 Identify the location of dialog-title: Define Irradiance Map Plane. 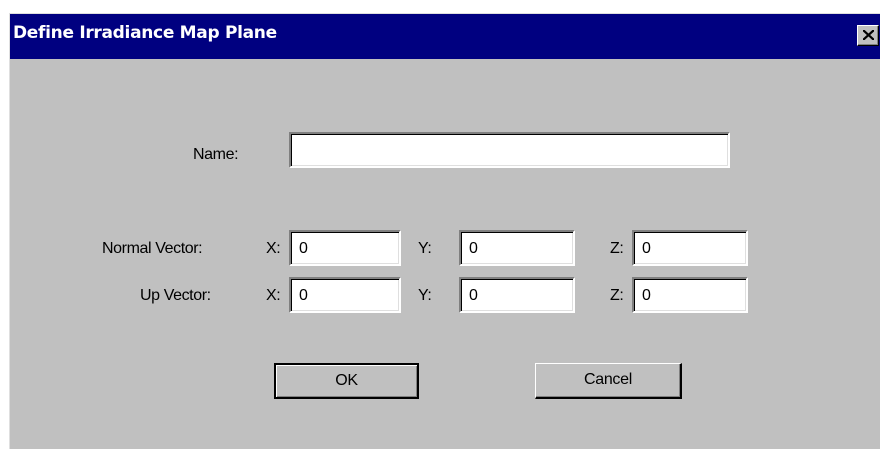
(145, 33).